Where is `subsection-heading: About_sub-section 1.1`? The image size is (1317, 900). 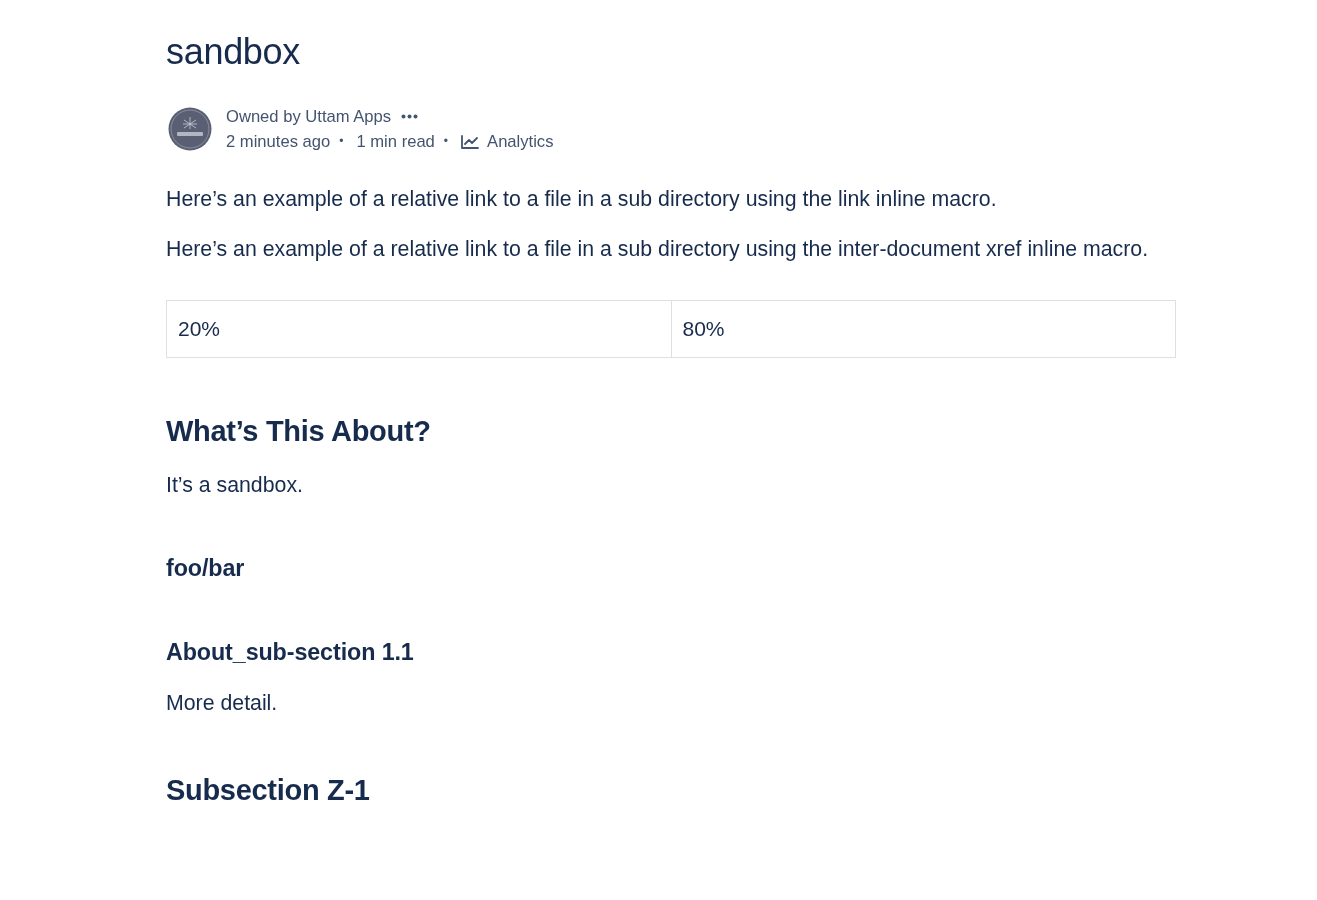
subsection-heading: About_sub-section 1.1 is located at coordinates (290, 652).